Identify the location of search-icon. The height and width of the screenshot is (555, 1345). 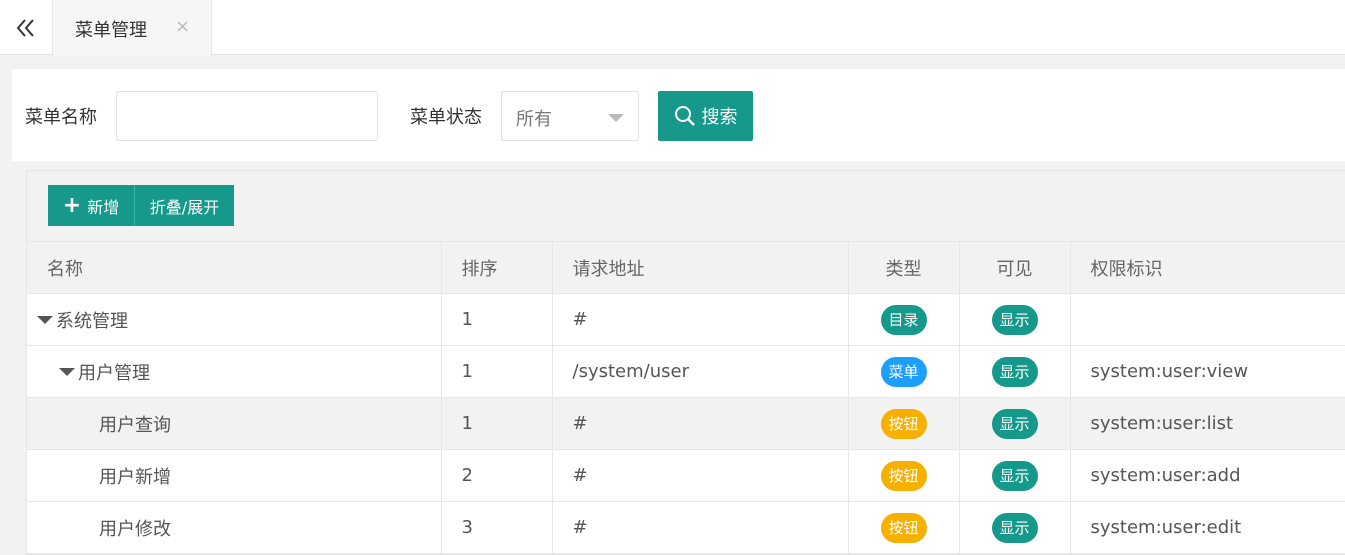
(684, 116).